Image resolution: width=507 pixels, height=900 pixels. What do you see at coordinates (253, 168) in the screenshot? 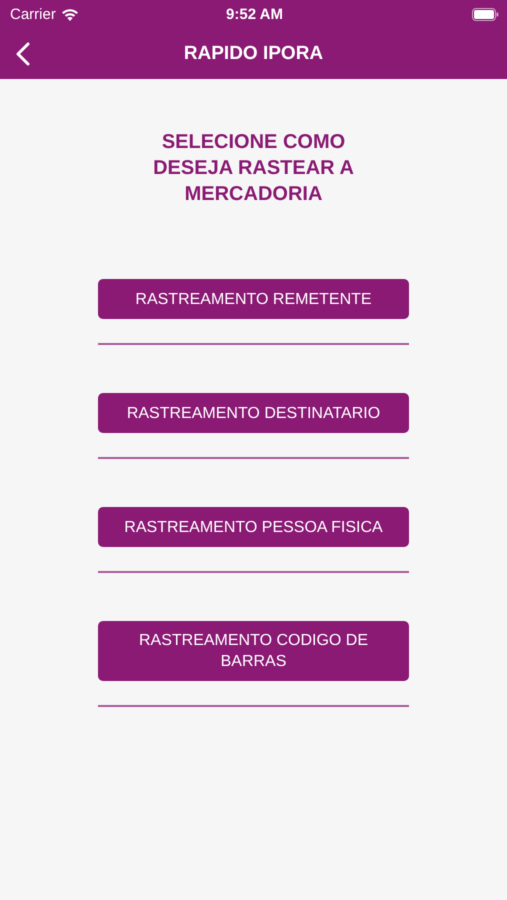
I see `instruction-heading: SELECIONE COMO DESEJA RASTEAR A MERCADORIA` at bounding box center [253, 168].